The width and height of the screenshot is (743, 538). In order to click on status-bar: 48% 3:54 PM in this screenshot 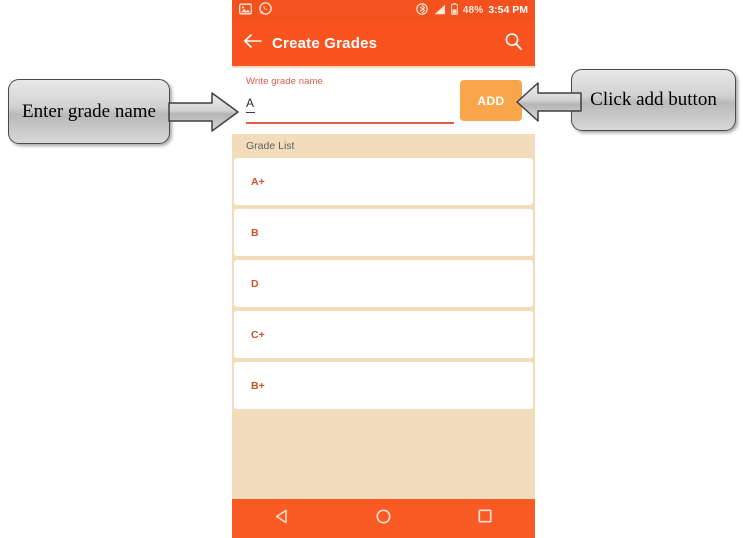, I will do `click(383, 10)`.